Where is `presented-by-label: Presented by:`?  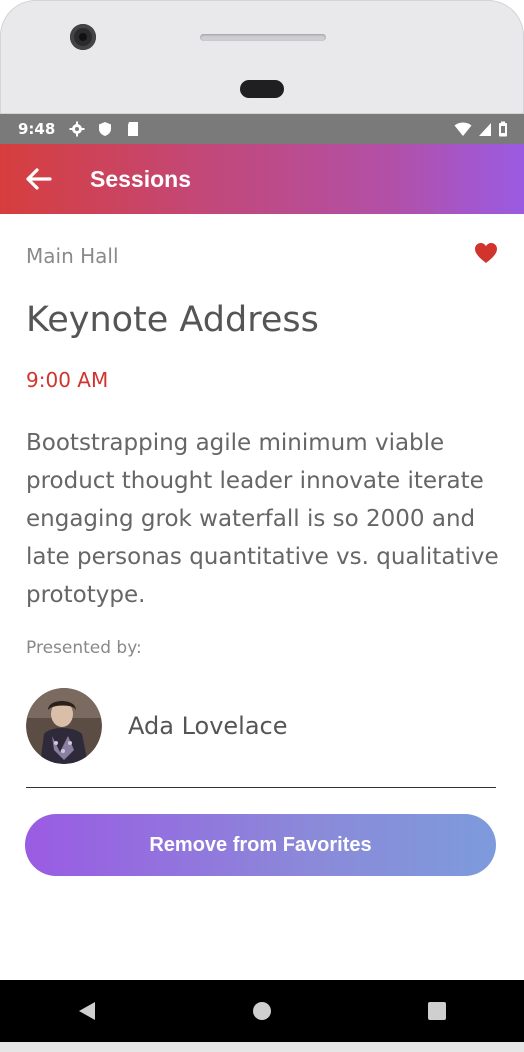
presented-by-label: Presented by: is located at coordinates (84, 648).